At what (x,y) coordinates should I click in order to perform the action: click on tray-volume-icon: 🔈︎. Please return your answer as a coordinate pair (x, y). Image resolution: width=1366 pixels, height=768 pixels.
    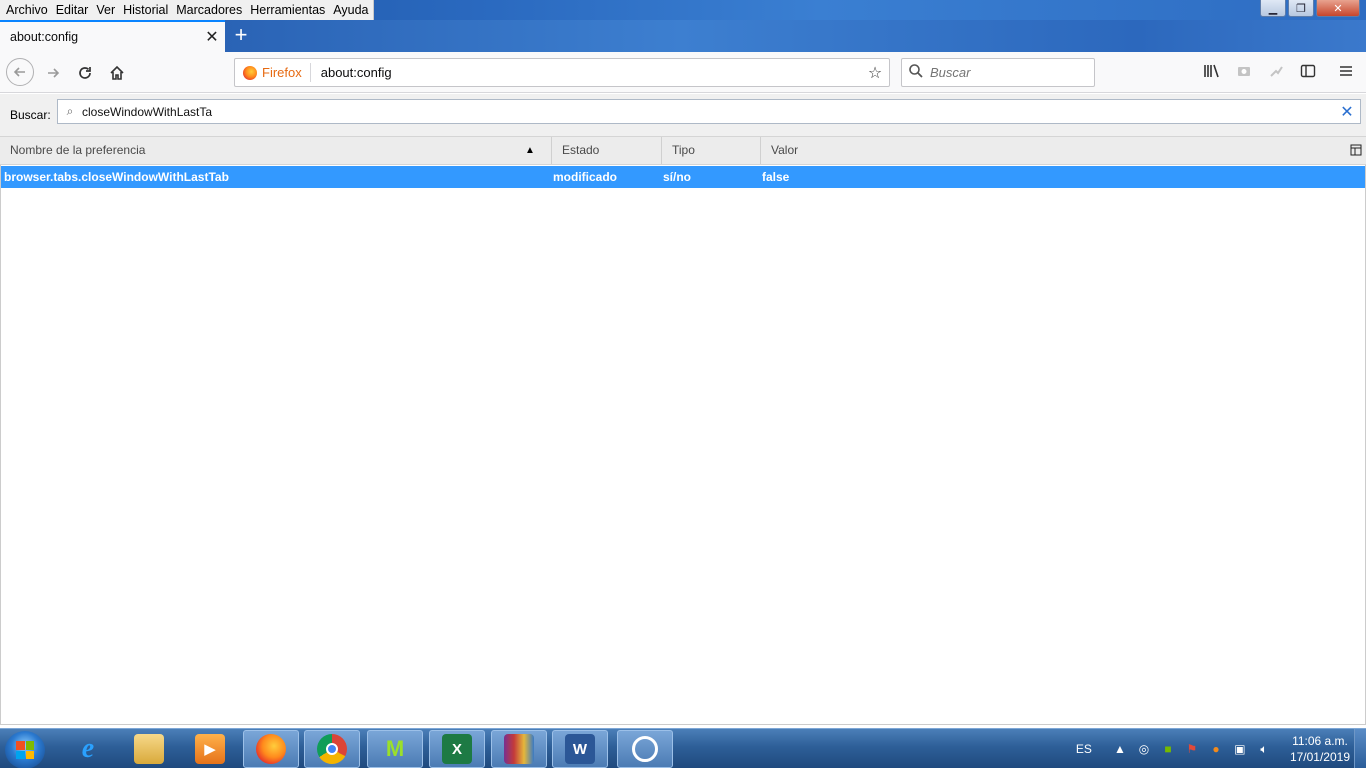
    Looking at the image, I should click on (1264, 749).